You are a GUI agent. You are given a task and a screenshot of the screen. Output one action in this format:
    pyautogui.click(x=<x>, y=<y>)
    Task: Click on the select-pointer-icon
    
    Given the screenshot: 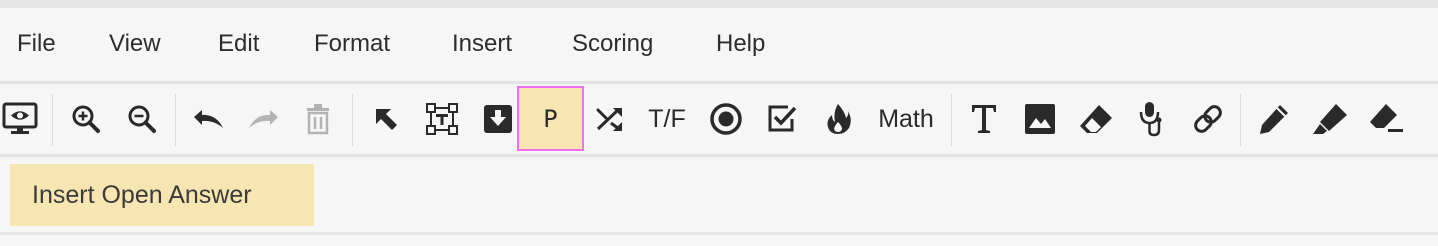 What is the action you would take?
    pyautogui.click(x=386, y=119)
    